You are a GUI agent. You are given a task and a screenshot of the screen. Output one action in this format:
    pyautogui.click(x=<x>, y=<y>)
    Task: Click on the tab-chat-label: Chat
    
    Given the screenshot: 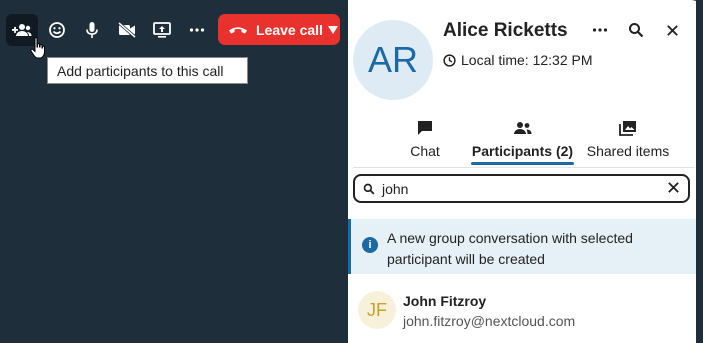 What is the action you would take?
    pyautogui.click(x=425, y=151)
    